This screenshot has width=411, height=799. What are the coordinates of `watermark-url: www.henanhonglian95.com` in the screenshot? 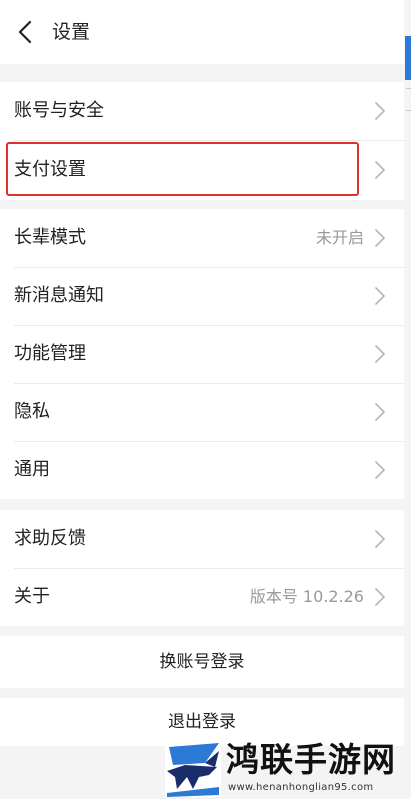 It's located at (301, 787).